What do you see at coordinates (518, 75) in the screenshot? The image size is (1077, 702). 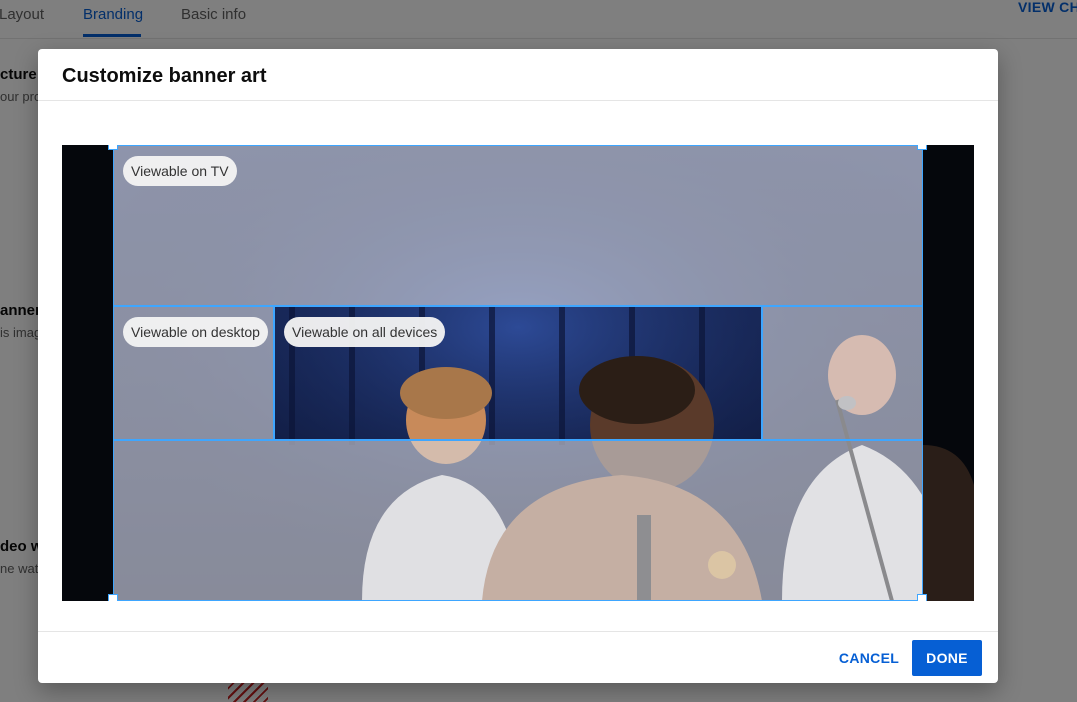 I see `dialog-header: Customize banner art` at bounding box center [518, 75].